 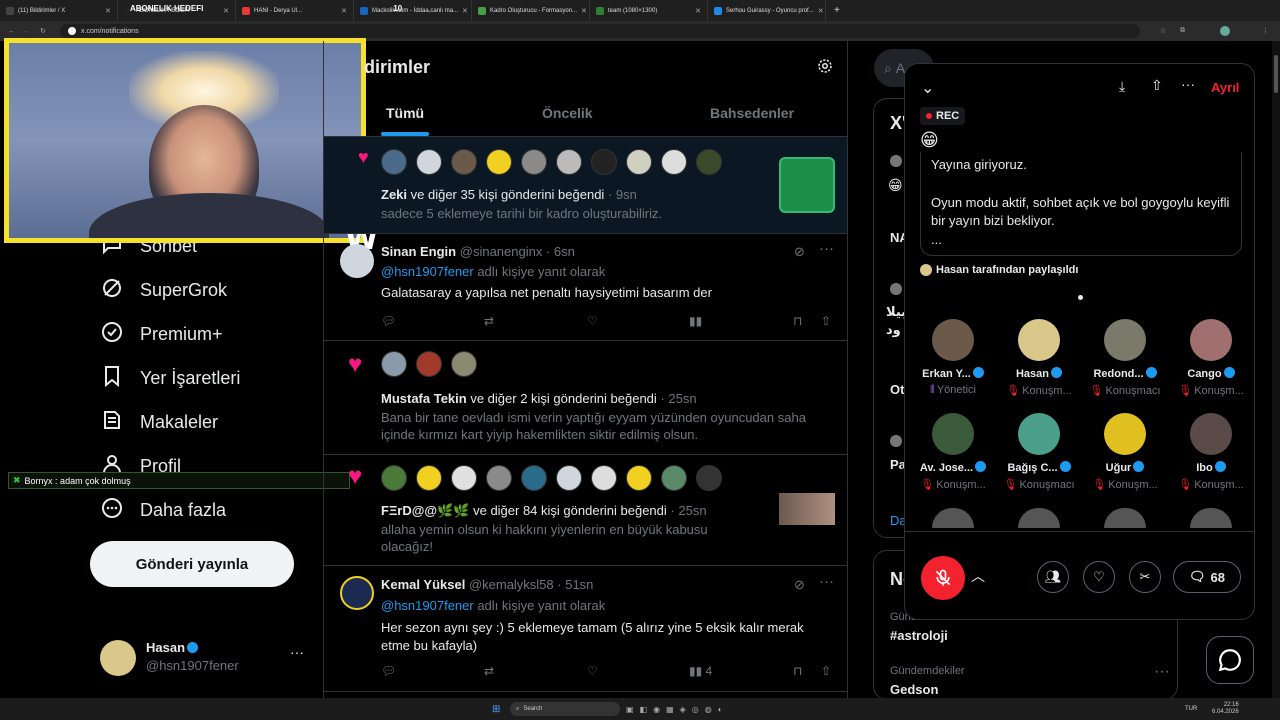 I want to click on windows-start-icon: ⊞, so click(x=496, y=709).